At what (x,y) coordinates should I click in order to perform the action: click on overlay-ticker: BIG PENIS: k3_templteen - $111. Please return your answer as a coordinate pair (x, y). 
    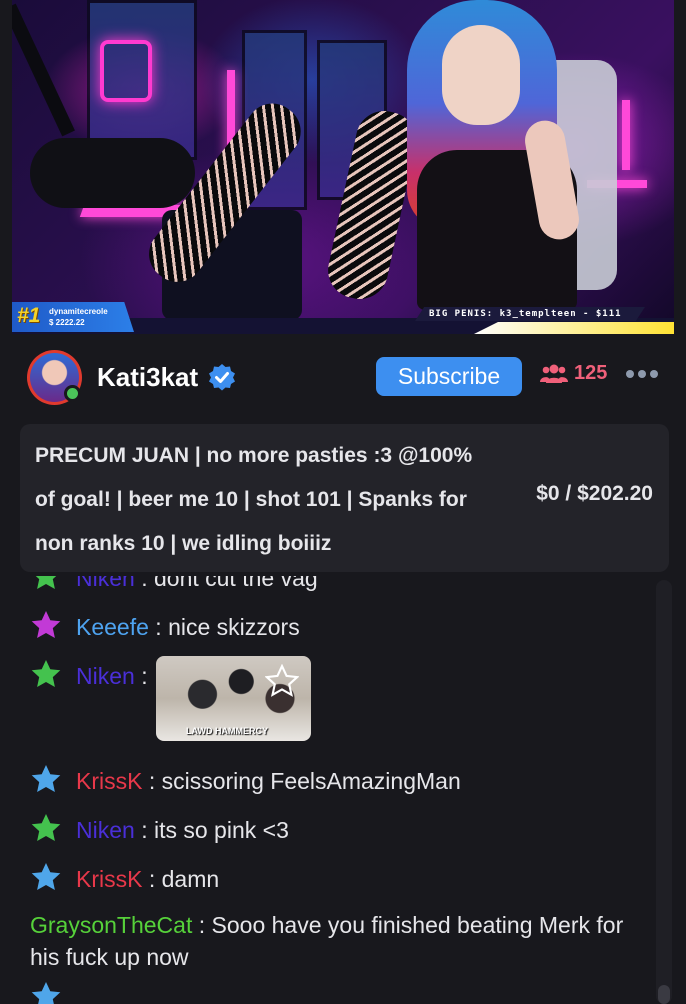
    Looking at the image, I should click on (530, 314).